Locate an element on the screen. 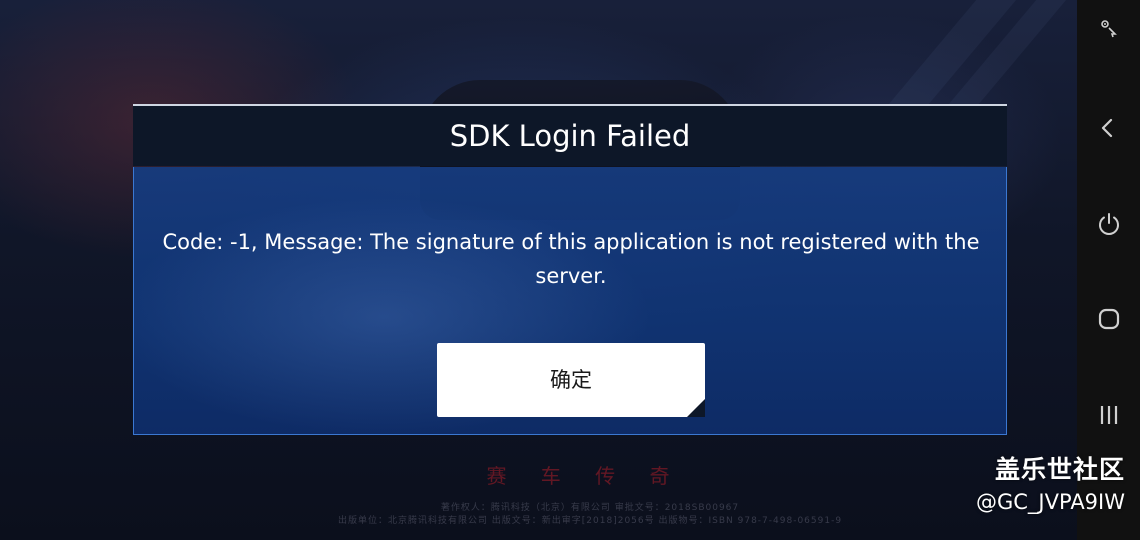 The height and width of the screenshot is (540, 1140). background-game-logo: 赛 车 传 奇 is located at coordinates (585, 476).